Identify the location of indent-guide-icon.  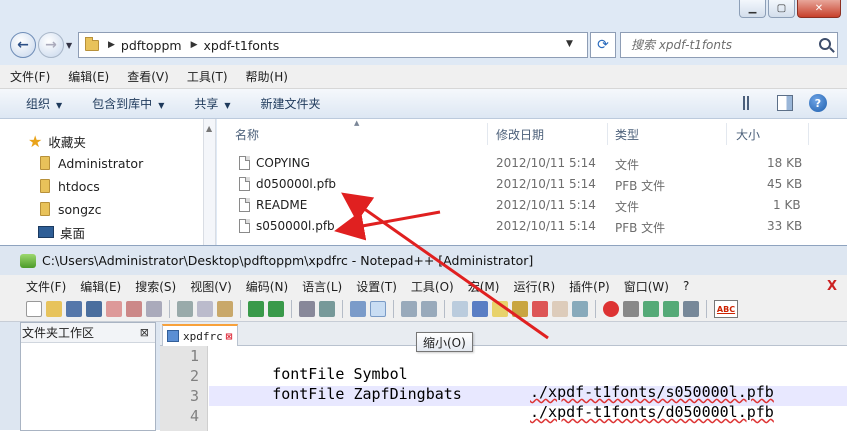
(500, 309).